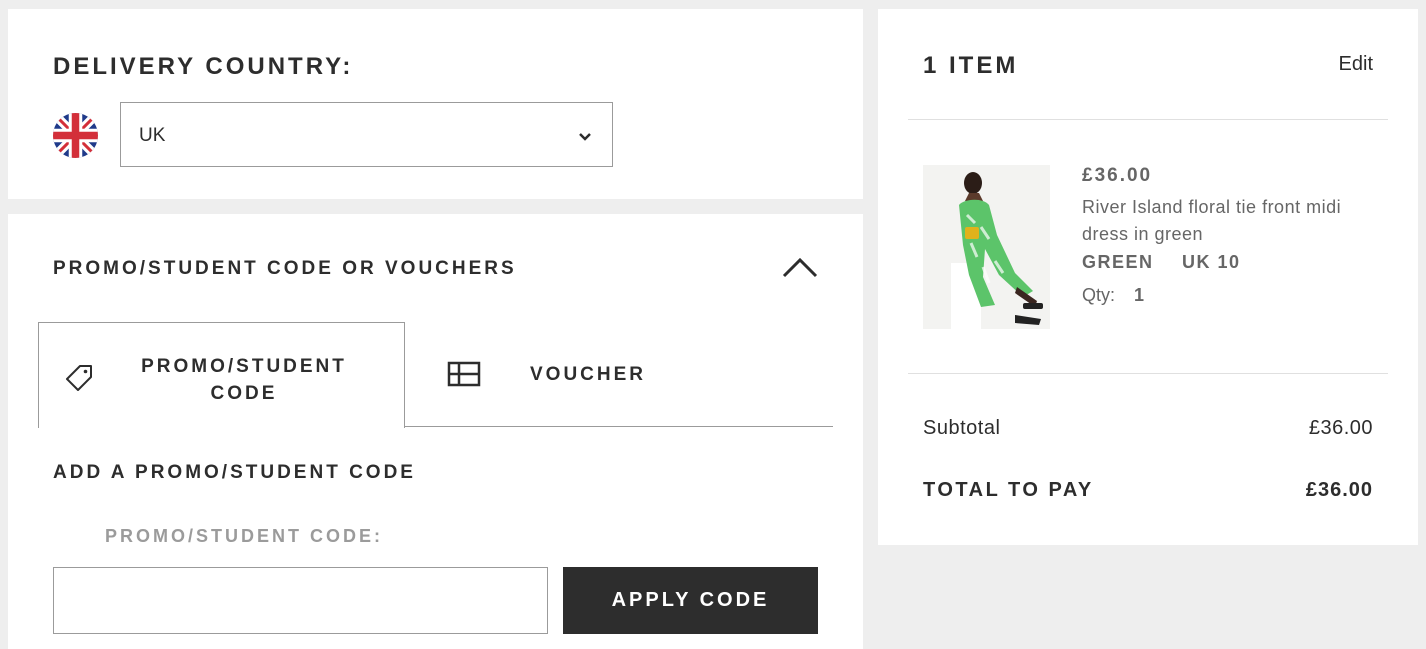 This screenshot has height=649, width=1426. What do you see at coordinates (203, 66) in the screenshot?
I see `delivery-country-title: DELIVERY COUNTRY:` at bounding box center [203, 66].